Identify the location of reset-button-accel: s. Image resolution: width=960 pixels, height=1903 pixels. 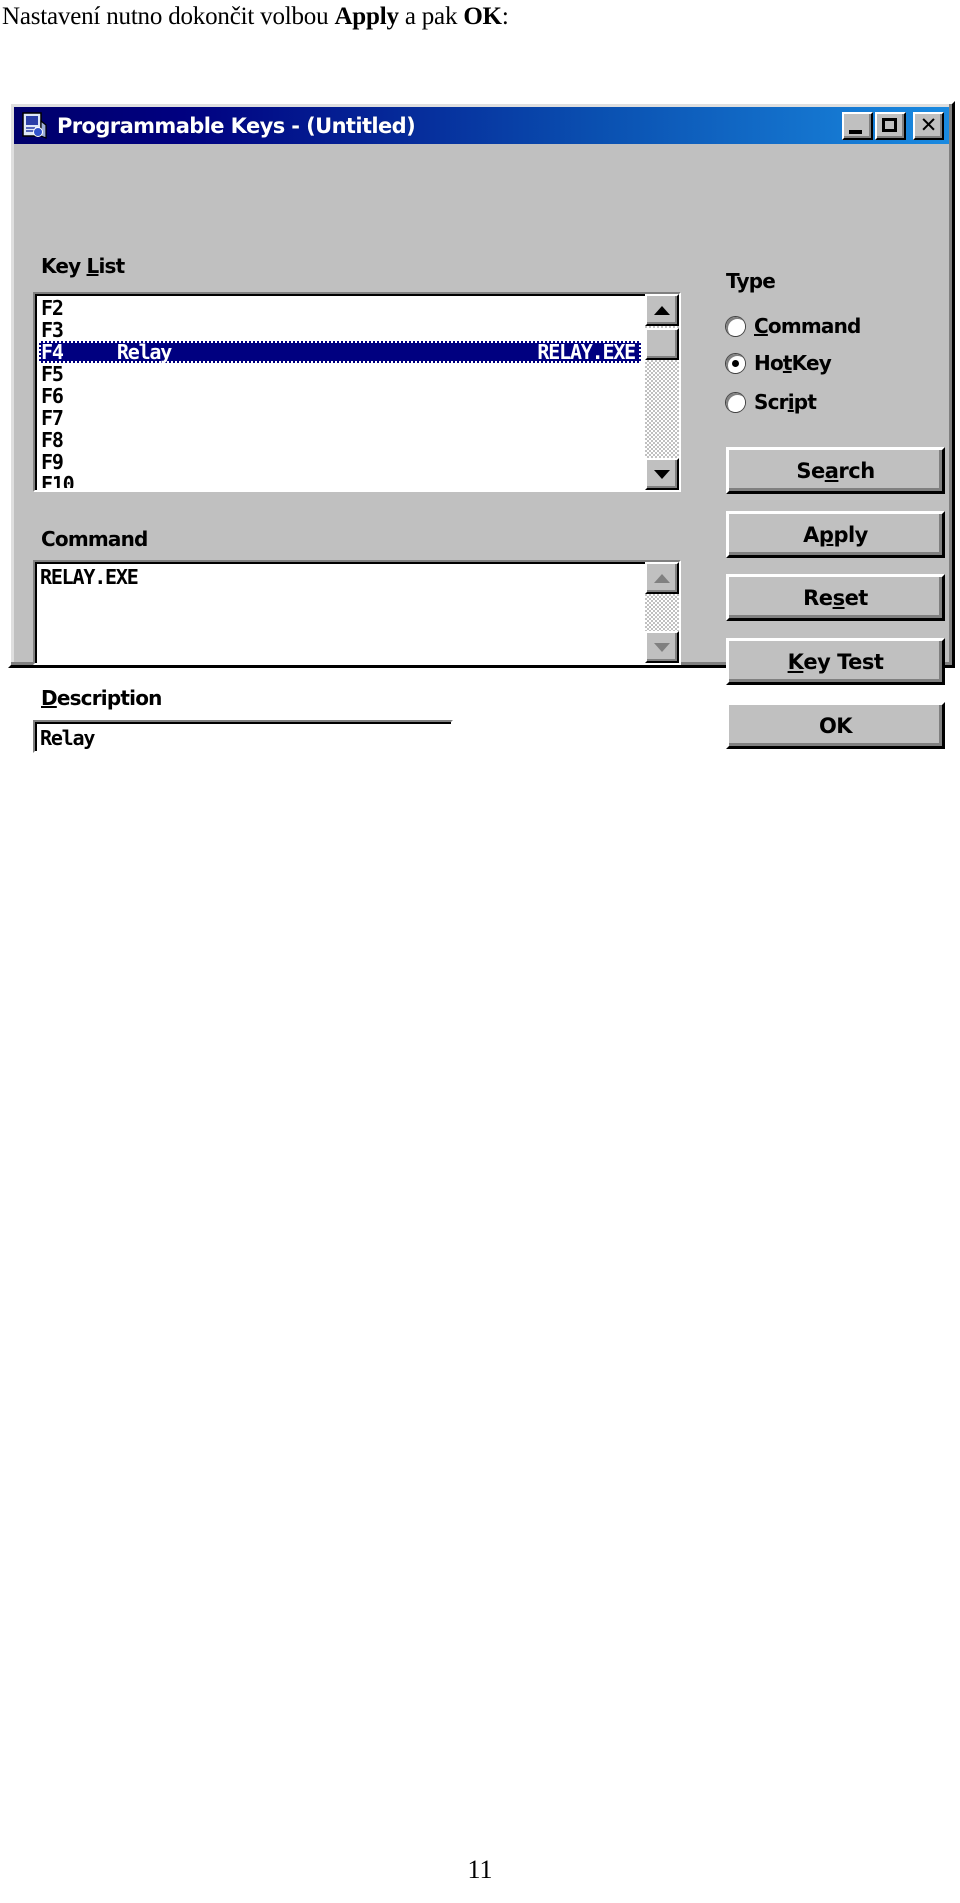
(839, 597).